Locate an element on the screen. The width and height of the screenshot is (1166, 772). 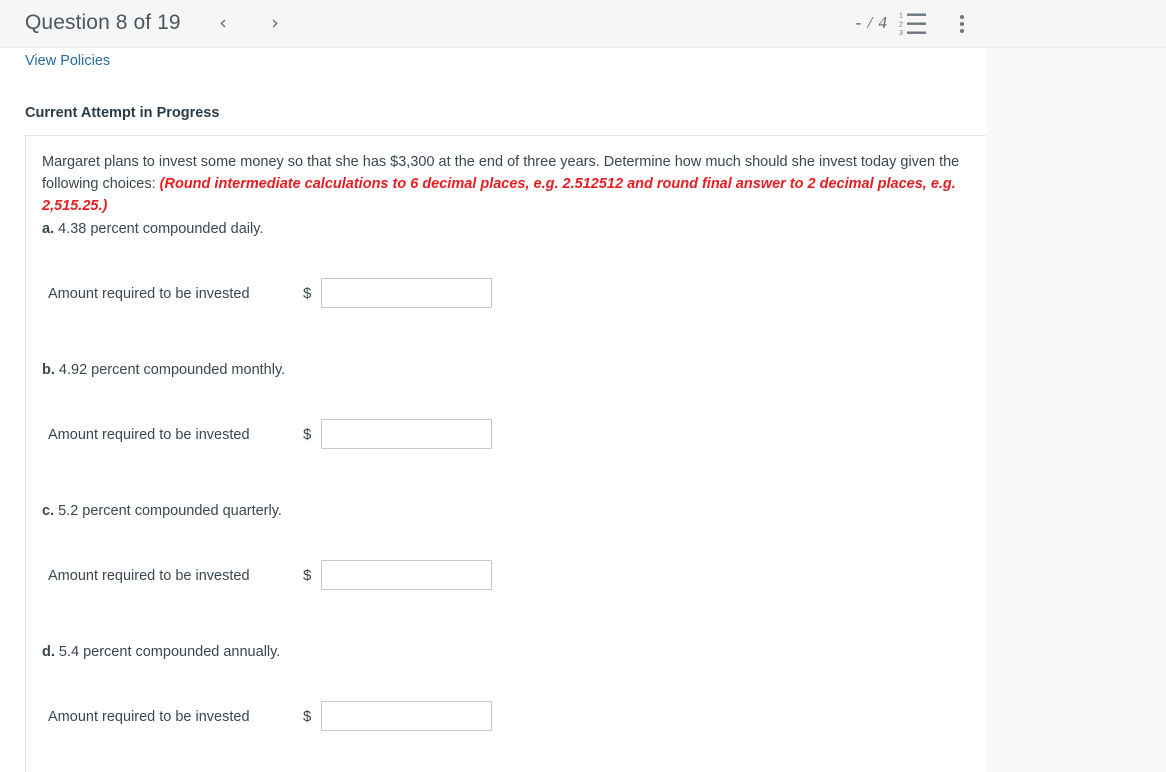
part-c-letter: c. is located at coordinates (48, 511).